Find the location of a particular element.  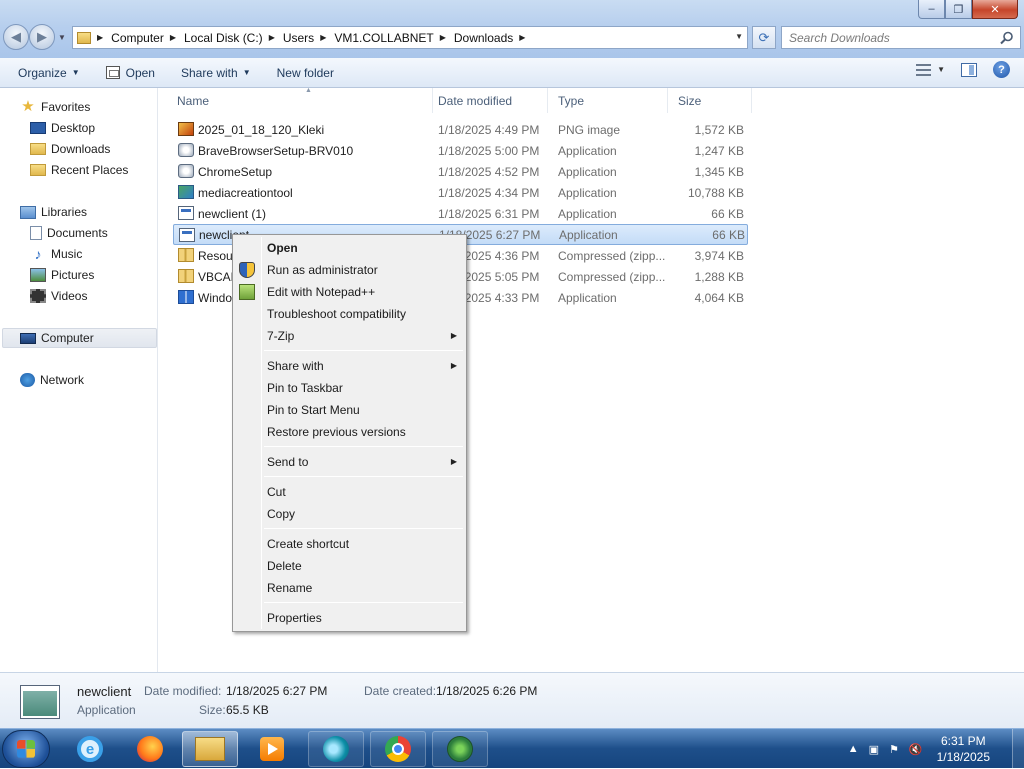

taskbar-internet-explorer: e is located at coordinates (90, 749).